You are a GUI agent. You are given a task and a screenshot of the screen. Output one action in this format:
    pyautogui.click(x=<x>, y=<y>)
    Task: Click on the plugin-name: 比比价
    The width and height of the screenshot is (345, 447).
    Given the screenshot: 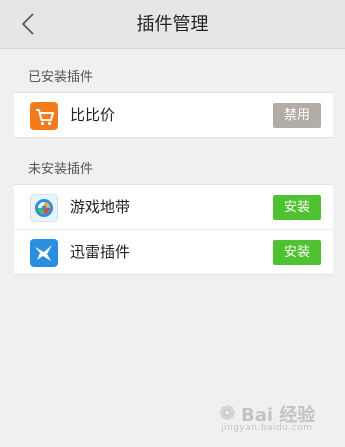 What is the action you would take?
    pyautogui.click(x=93, y=115)
    